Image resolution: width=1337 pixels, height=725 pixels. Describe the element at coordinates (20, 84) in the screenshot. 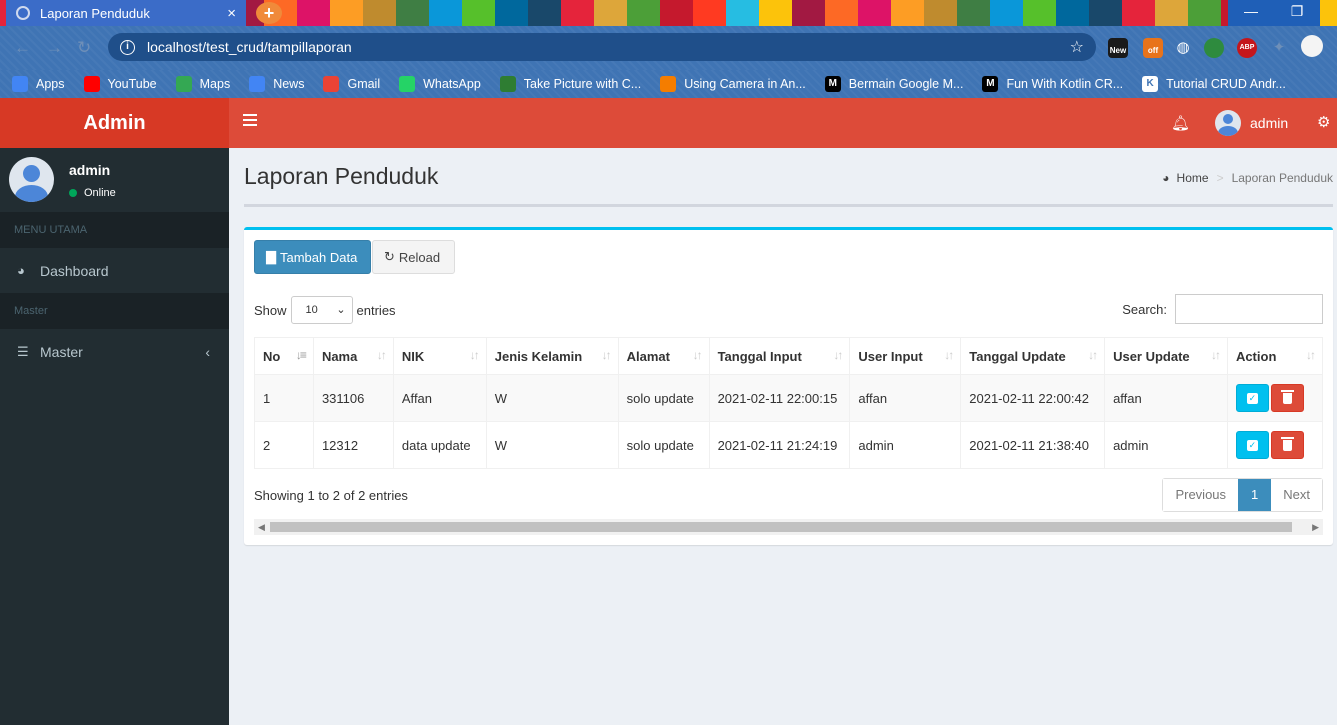

I see `apps-grid-icon` at that location.